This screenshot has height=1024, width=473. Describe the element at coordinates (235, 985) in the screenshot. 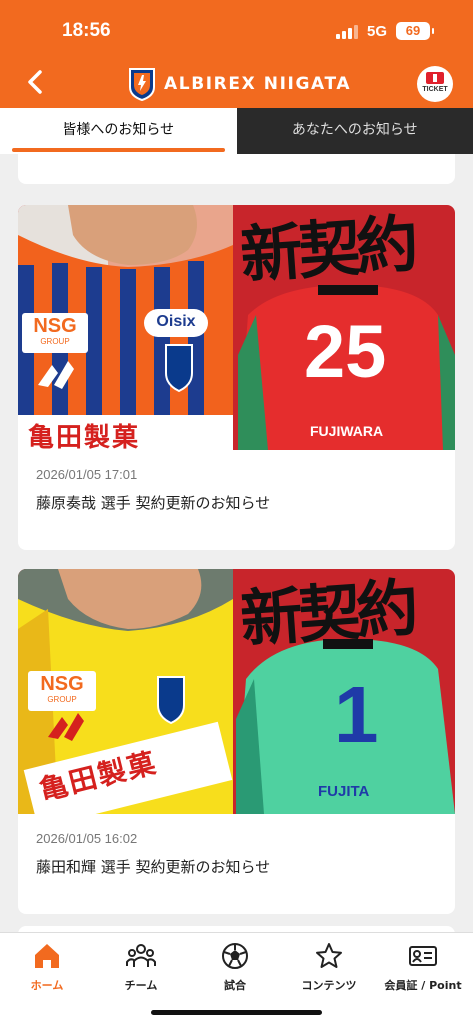

I see `nav-label: 試合` at that location.